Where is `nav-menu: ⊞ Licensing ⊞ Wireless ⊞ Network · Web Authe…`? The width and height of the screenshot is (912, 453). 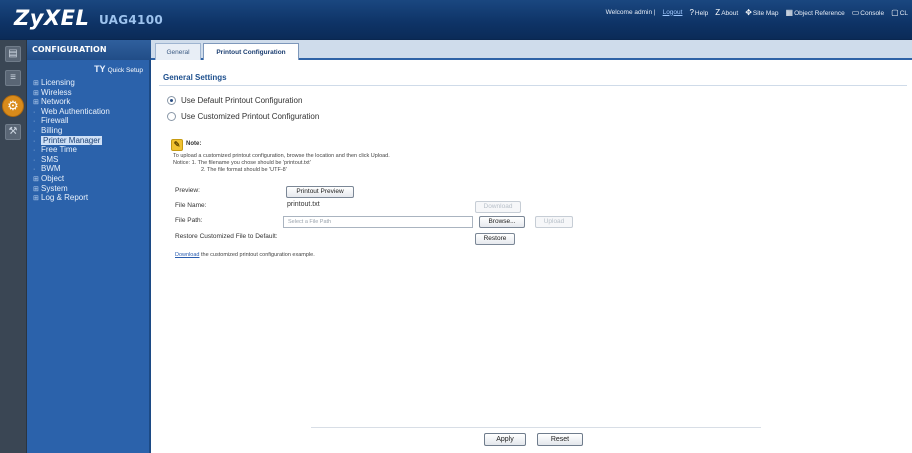 nav-menu: ⊞ Licensing ⊞ Wireless ⊞ Network · Web Authe… is located at coordinates (71, 140).